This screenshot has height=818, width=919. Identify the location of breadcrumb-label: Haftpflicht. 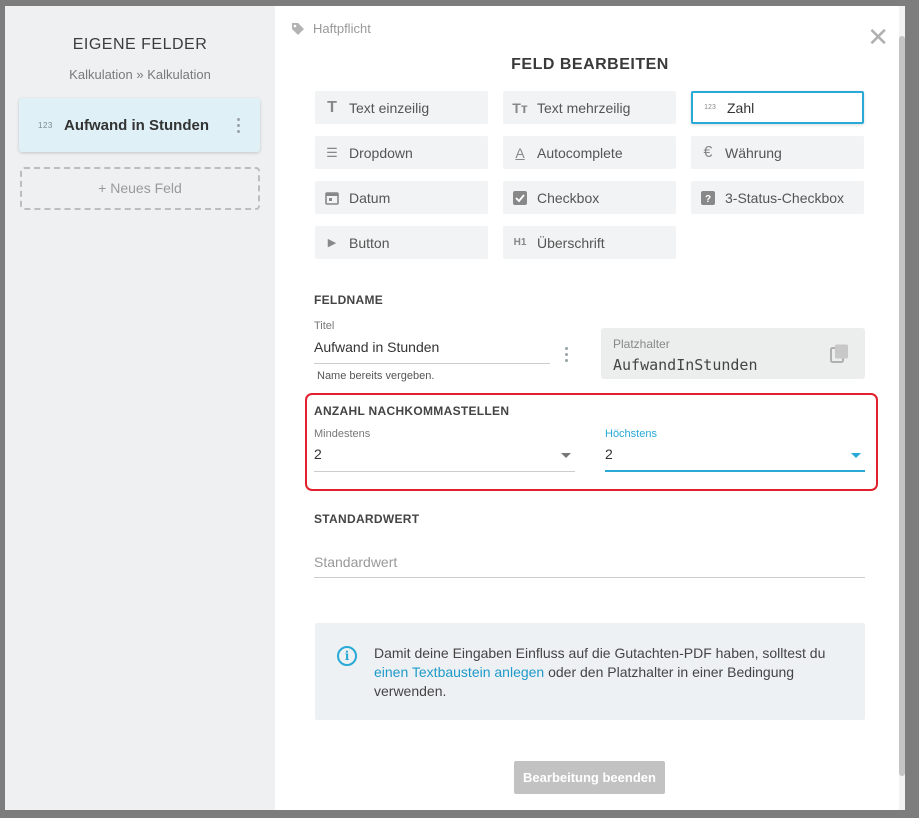
(342, 28).